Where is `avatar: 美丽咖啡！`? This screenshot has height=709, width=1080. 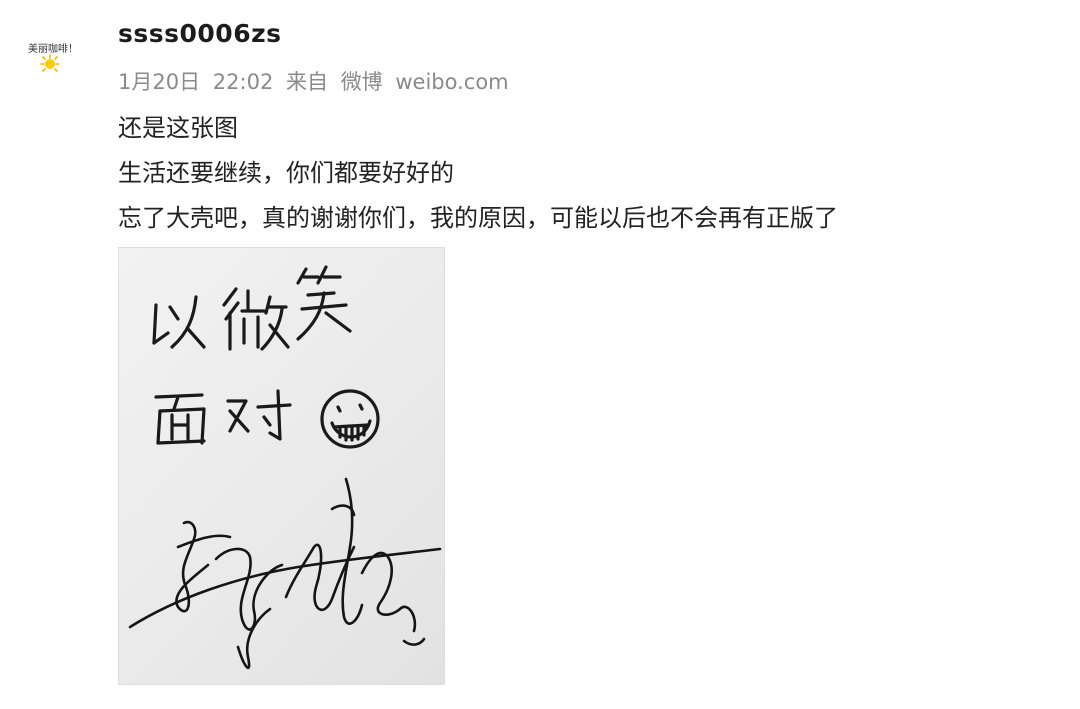 avatar: 美丽咖啡！ is located at coordinates (51, 57).